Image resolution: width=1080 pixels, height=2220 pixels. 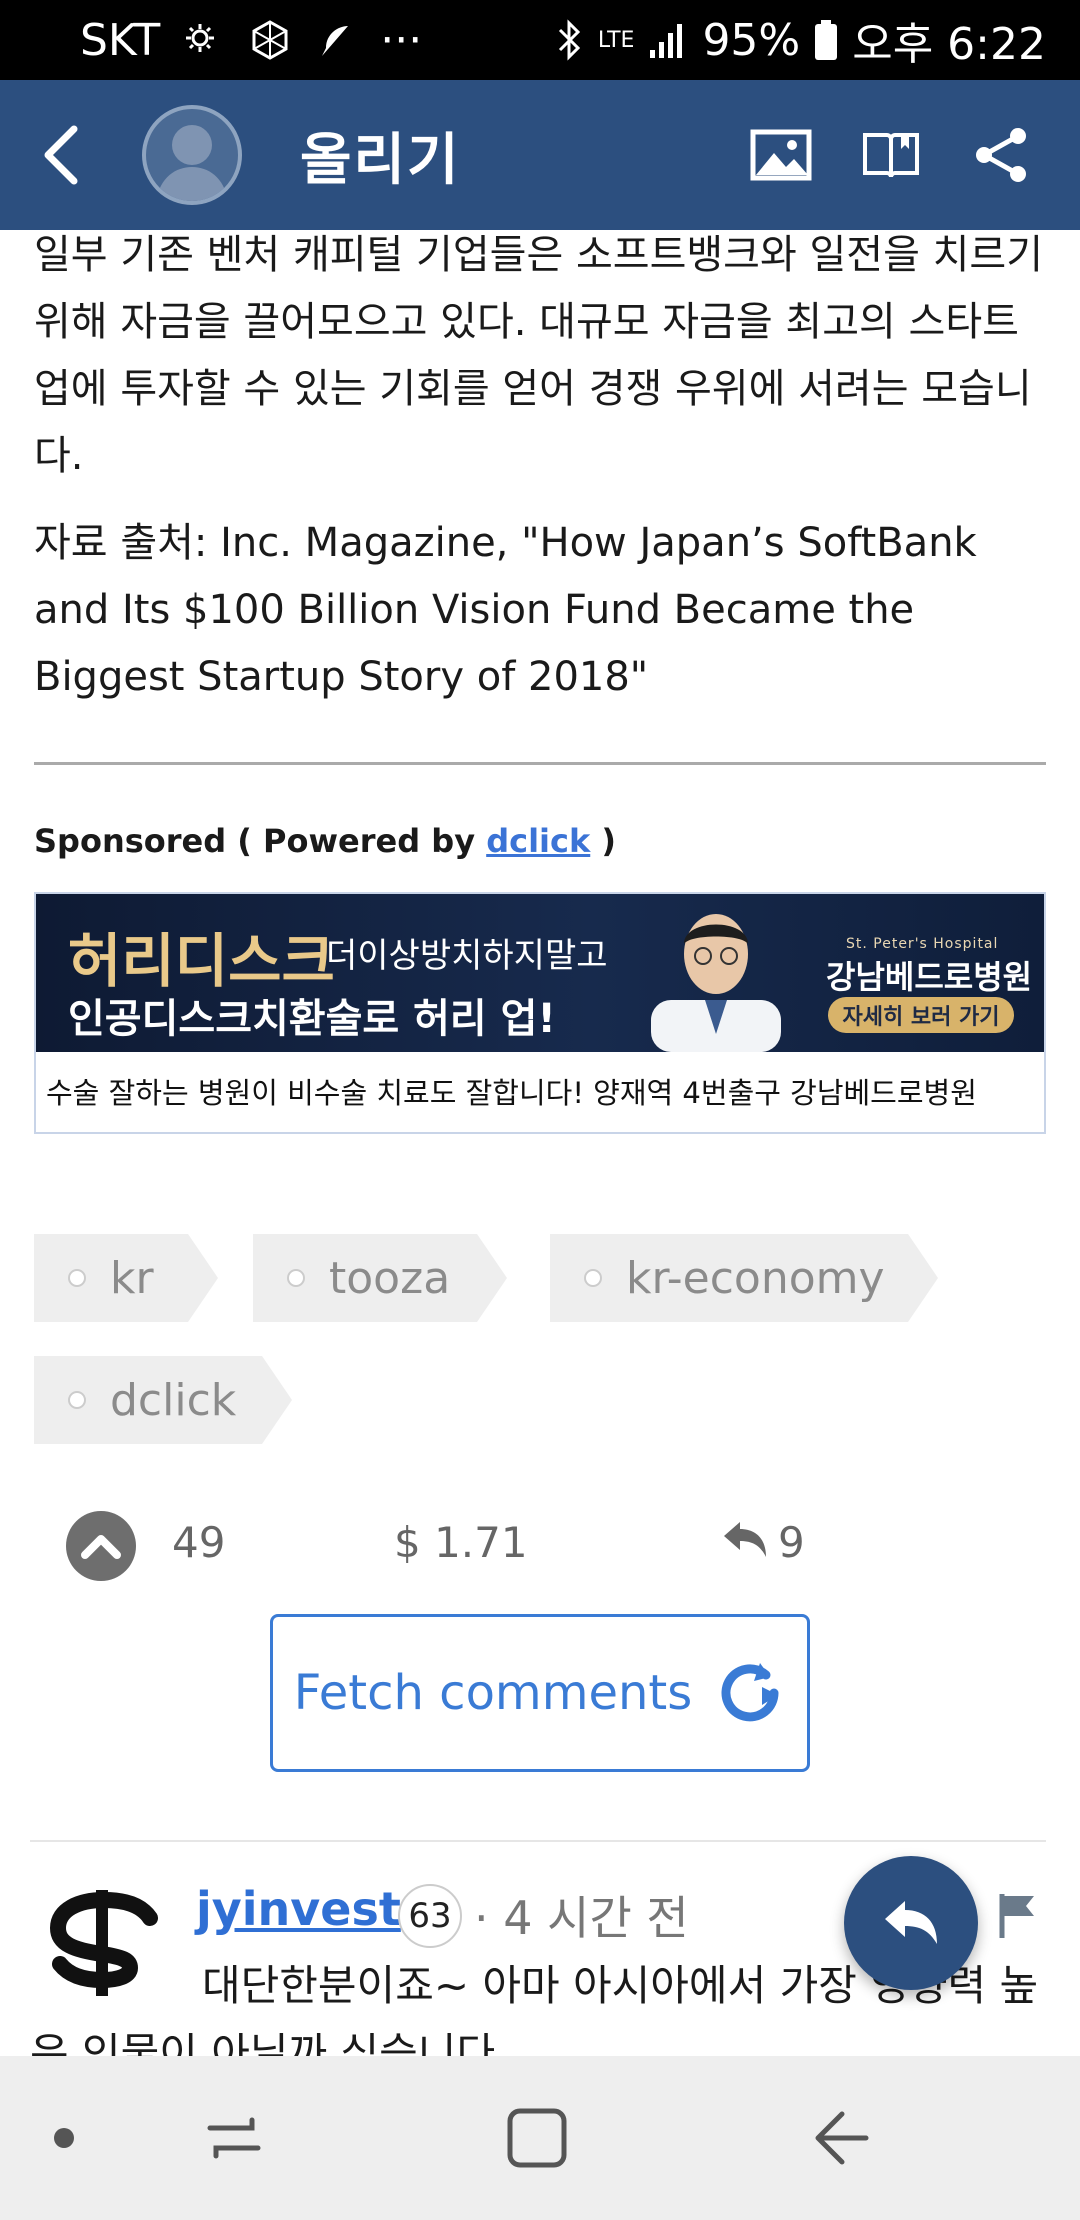 I want to click on signal-icon, so click(x=668, y=40).